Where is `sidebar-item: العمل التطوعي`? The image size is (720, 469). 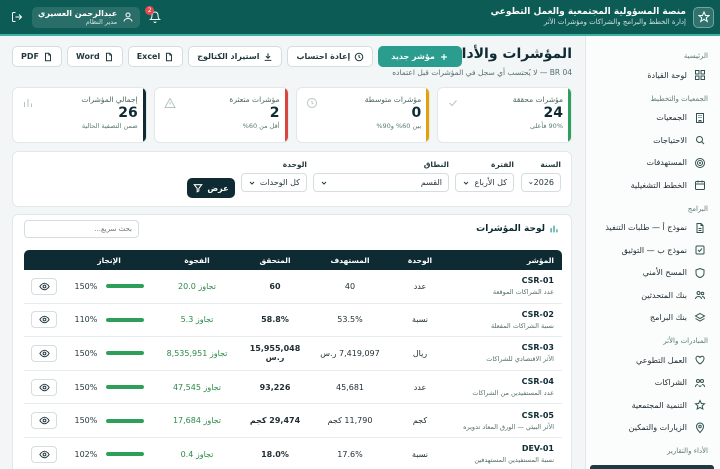 sidebar-item: العمل التطوعي is located at coordinates (653, 360).